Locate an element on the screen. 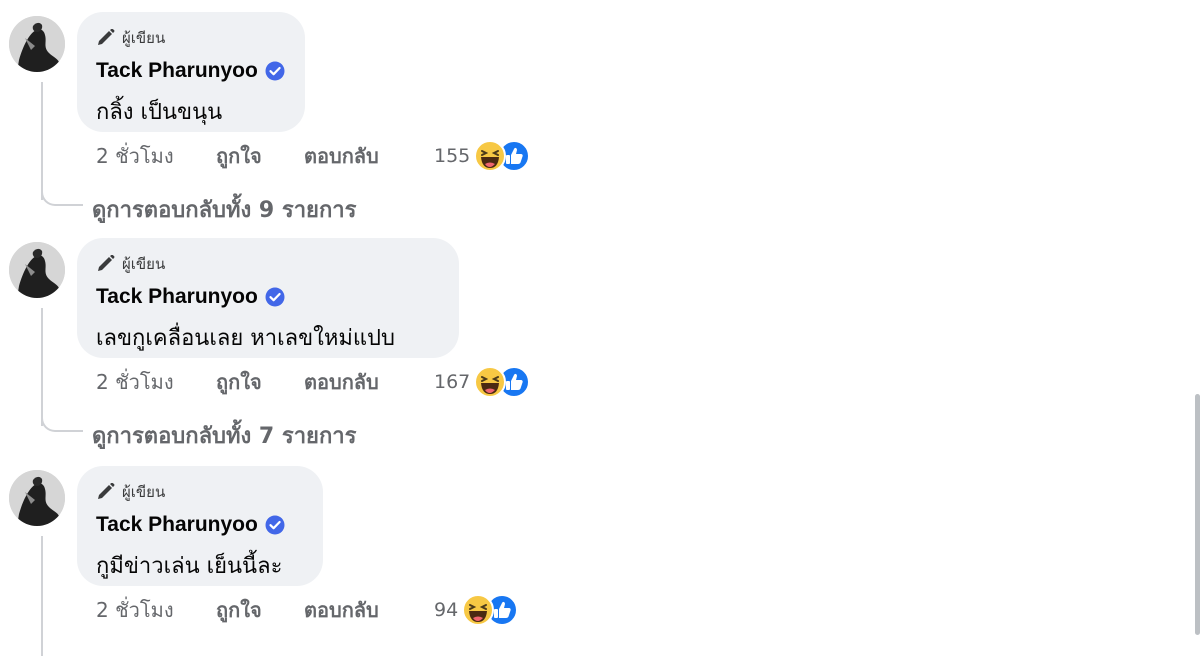 Image resolution: width=1200 pixels, height=656 pixels. reaction-summary: 94 is located at coordinates (476, 610).